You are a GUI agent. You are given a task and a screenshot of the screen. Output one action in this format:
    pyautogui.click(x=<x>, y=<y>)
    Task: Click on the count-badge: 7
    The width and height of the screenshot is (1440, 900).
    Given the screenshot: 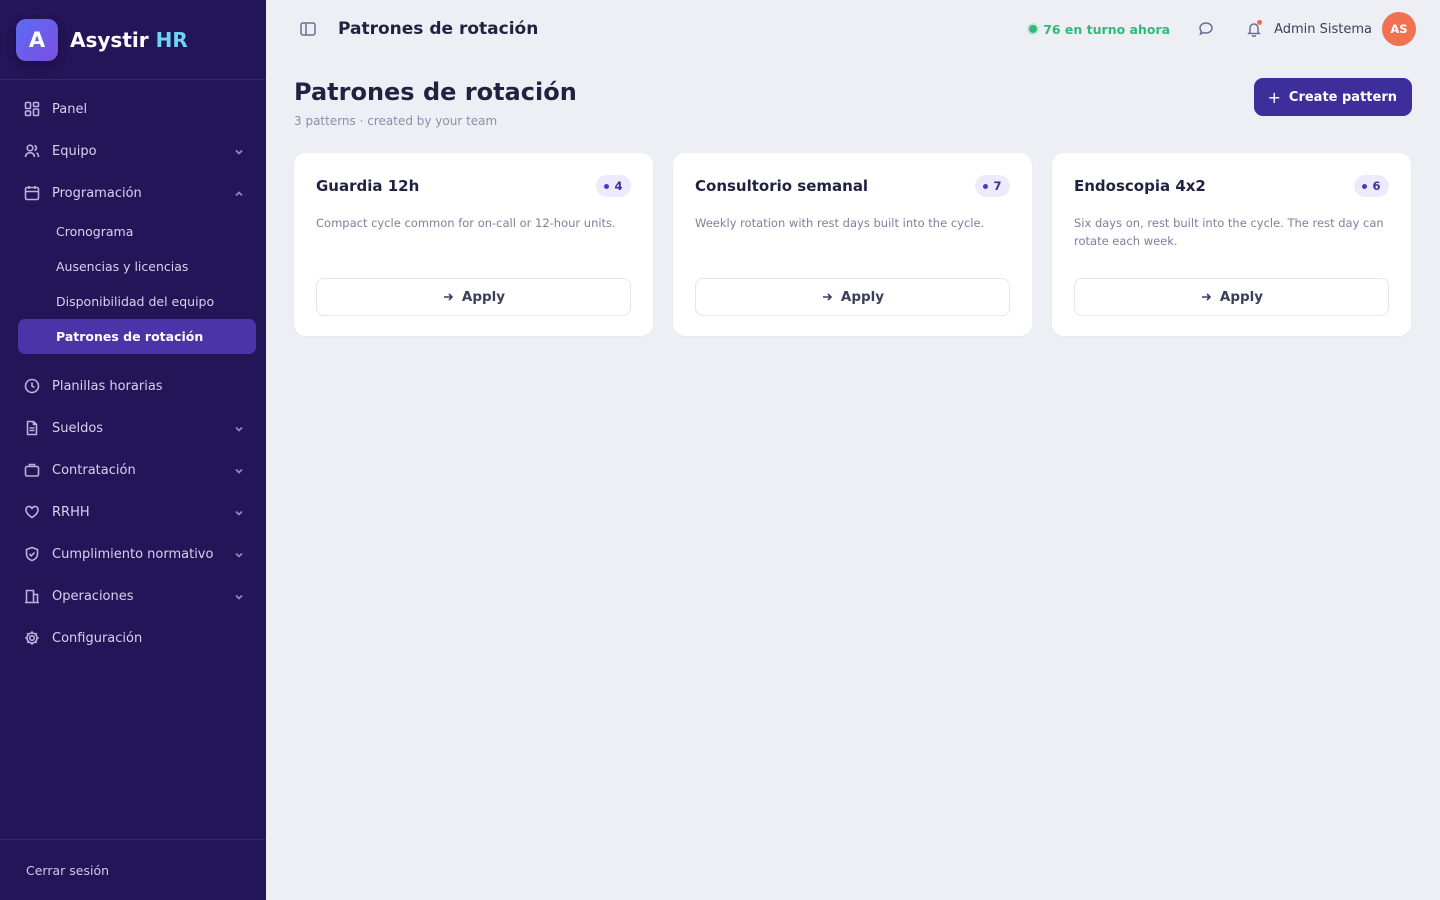 What is the action you would take?
    pyautogui.click(x=992, y=186)
    